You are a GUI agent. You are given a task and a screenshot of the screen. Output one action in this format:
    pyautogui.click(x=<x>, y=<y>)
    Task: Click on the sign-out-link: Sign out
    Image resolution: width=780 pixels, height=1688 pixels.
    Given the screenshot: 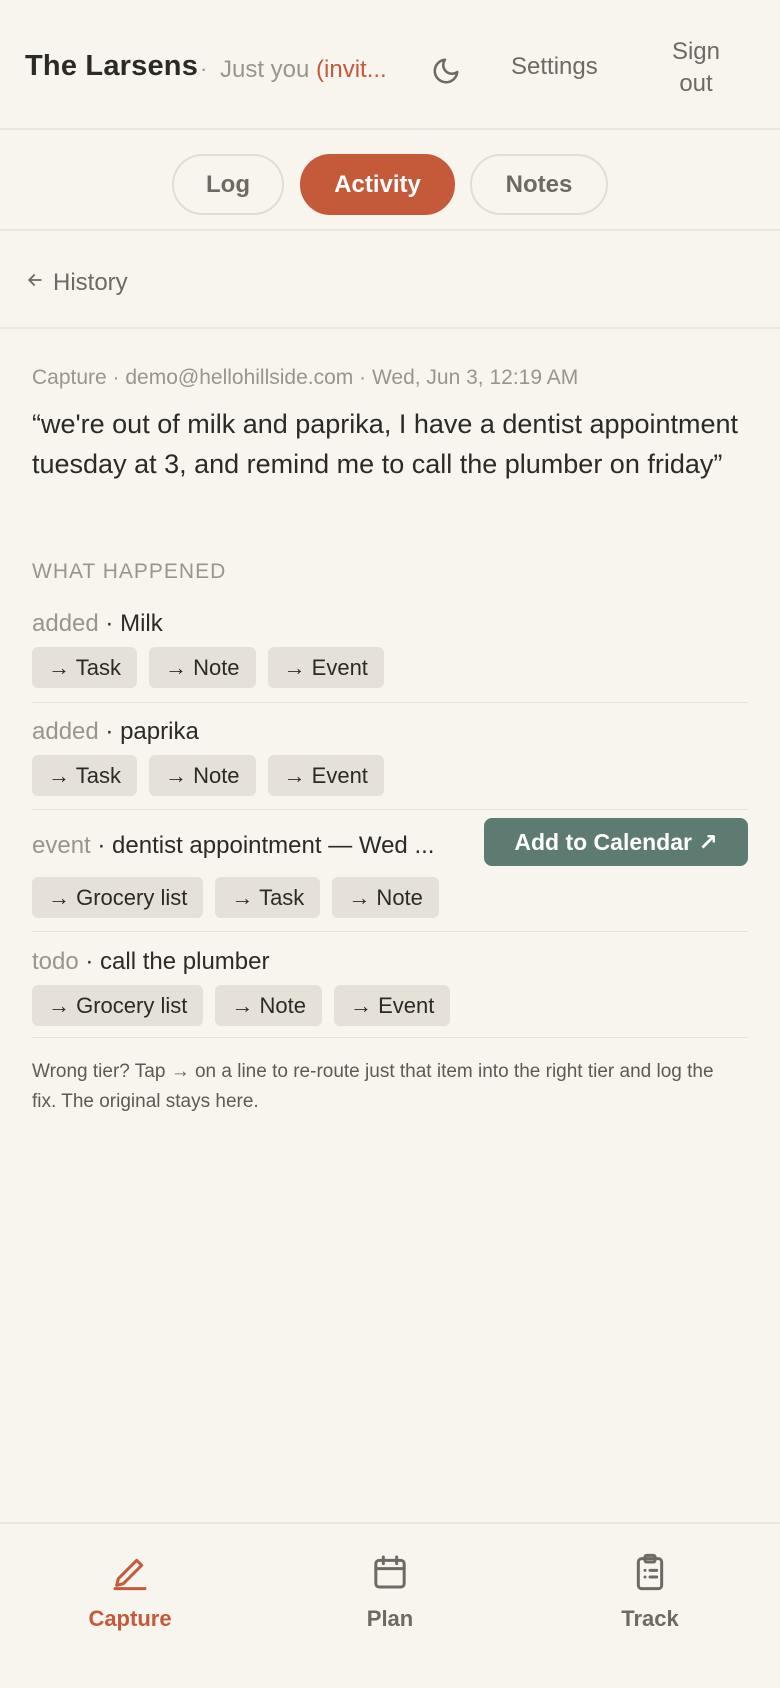 What is the action you would take?
    pyautogui.click(x=696, y=68)
    